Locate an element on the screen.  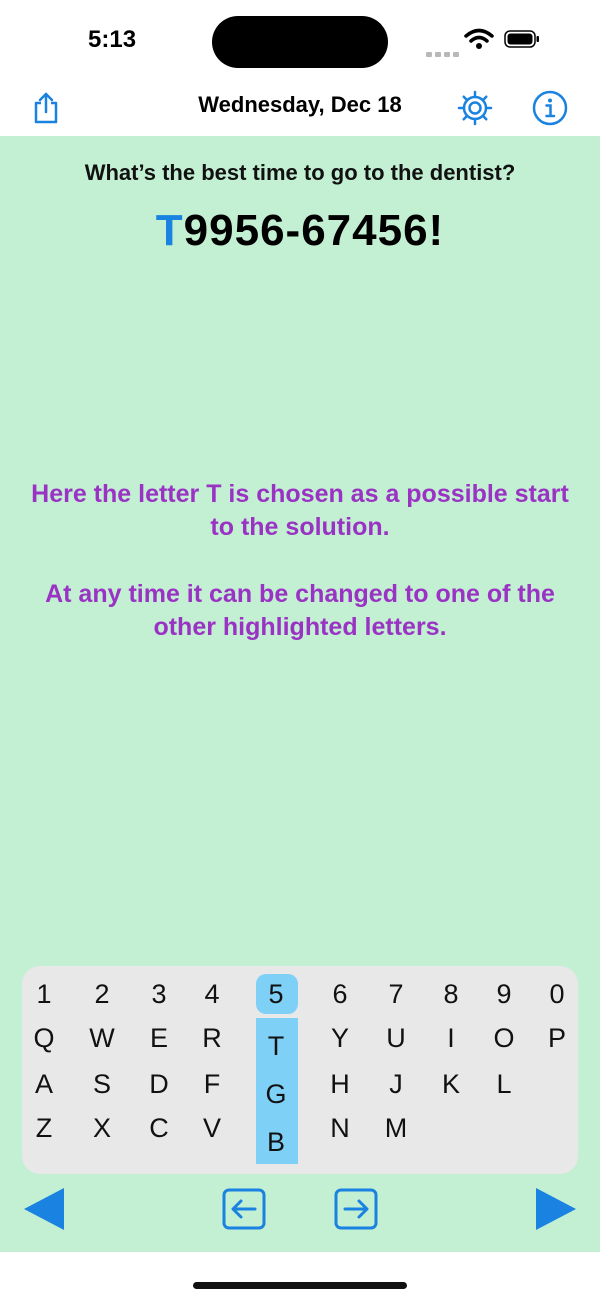
key-e: E is located at coordinates (159, 1038).